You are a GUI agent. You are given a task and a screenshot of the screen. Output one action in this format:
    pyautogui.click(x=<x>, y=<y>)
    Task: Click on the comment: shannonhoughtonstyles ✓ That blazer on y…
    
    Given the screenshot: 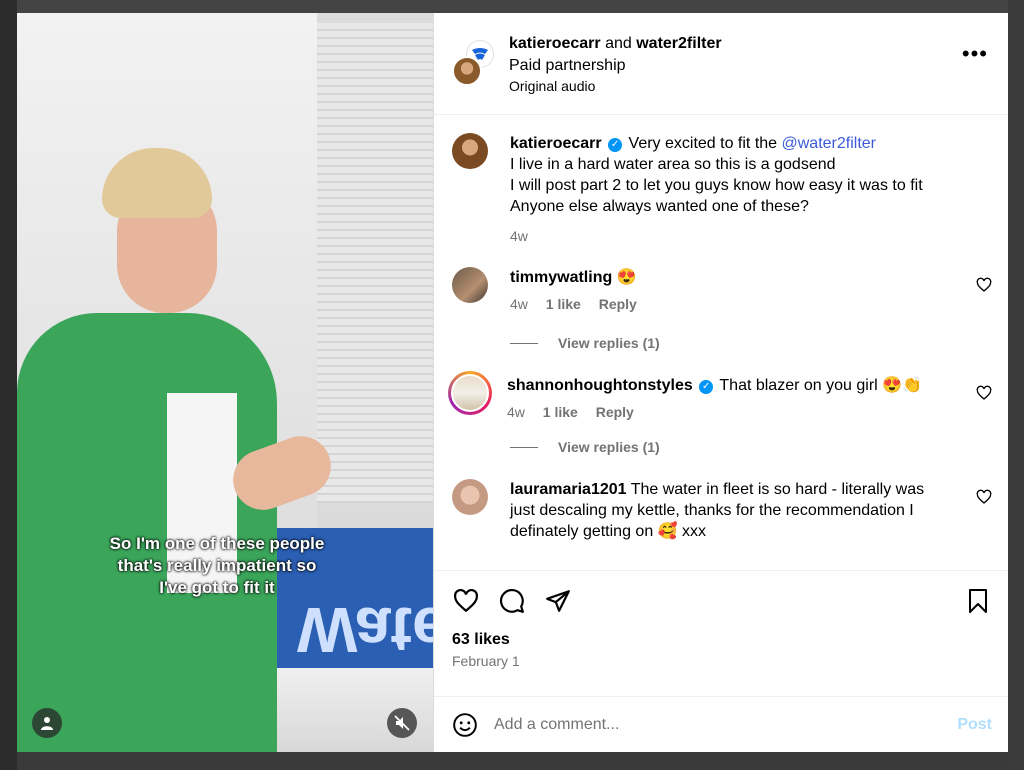 What is the action you would take?
    pyautogui.click(x=720, y=396)
    